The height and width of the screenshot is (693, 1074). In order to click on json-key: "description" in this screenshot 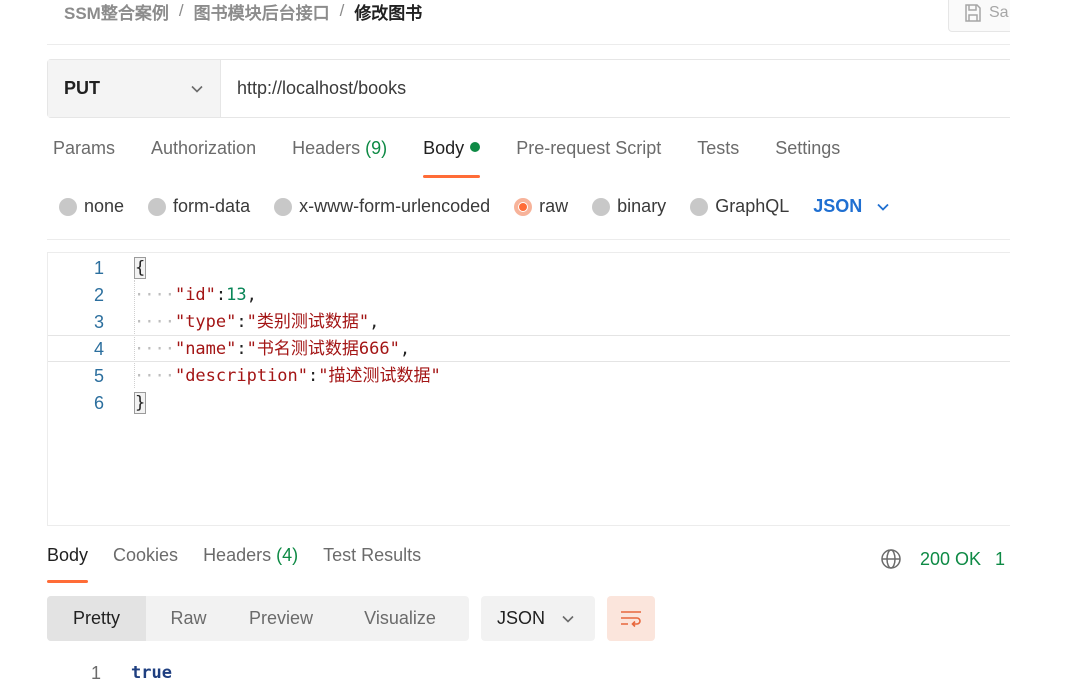, I will do `click(241, 376)`.